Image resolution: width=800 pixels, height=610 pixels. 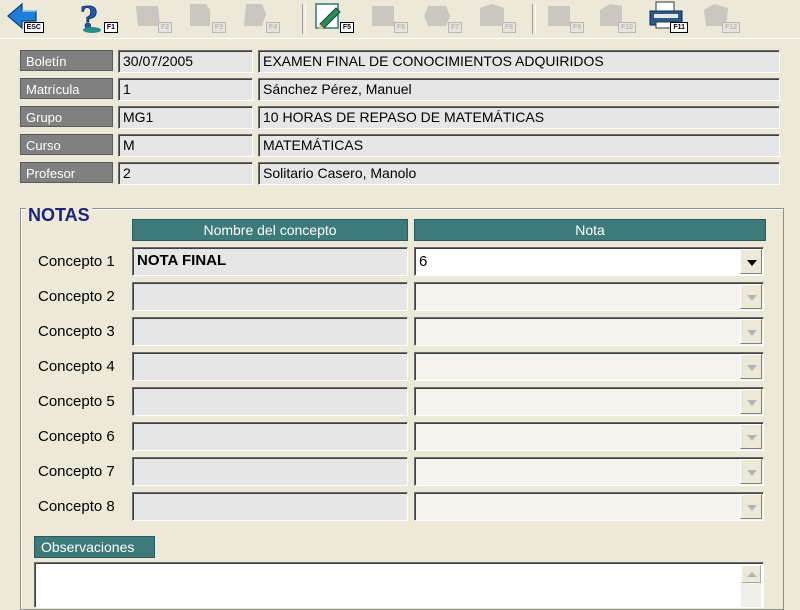 What do you see at coordinates (206, 18) in the screenshot?
I see `f3-button: F3` at bounding box center [206, 18].